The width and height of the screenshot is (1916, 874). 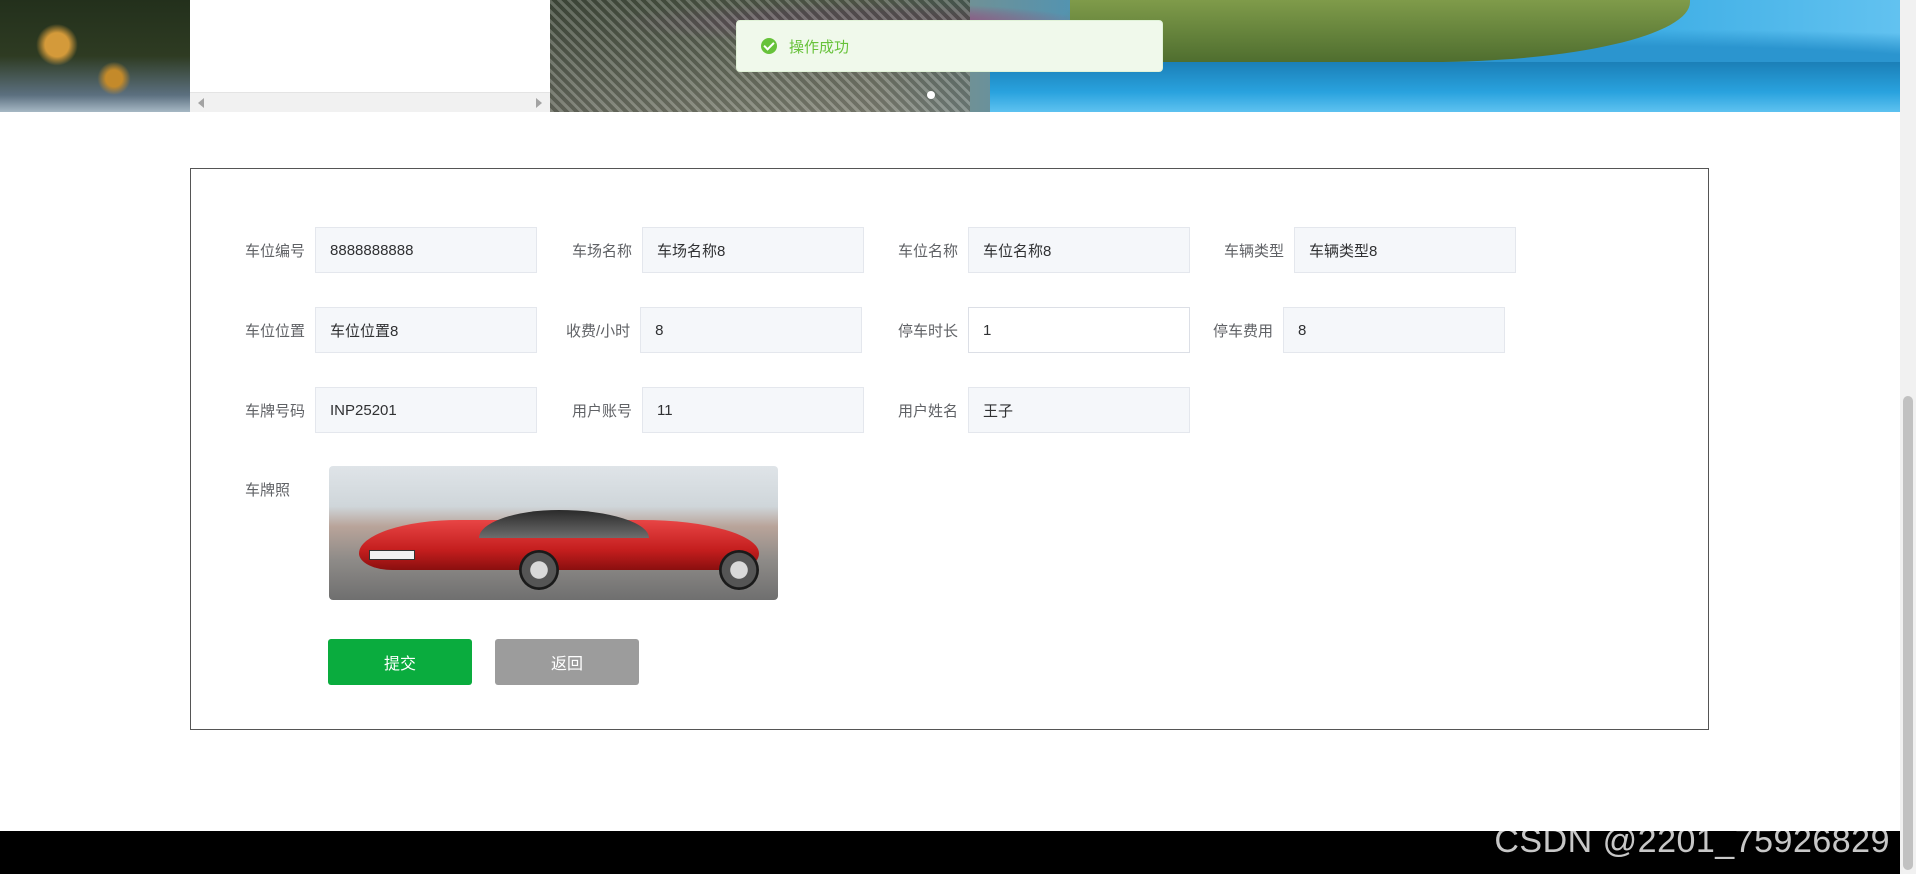 What do you see at coordinates (201, 103) in the screenshot?
I see `scroll-left-arrow-icon` at bounding box center [201, 103].